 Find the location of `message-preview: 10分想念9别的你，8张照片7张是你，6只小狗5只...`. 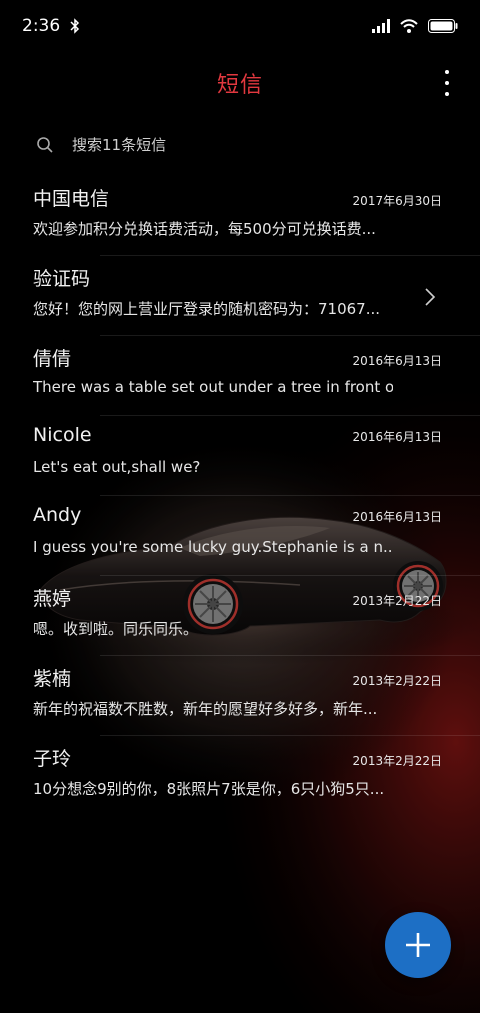

message-preview: 10分想念9别的你，8张照片7张是你，6只小狗5只... is located at coordinates (209, 789).